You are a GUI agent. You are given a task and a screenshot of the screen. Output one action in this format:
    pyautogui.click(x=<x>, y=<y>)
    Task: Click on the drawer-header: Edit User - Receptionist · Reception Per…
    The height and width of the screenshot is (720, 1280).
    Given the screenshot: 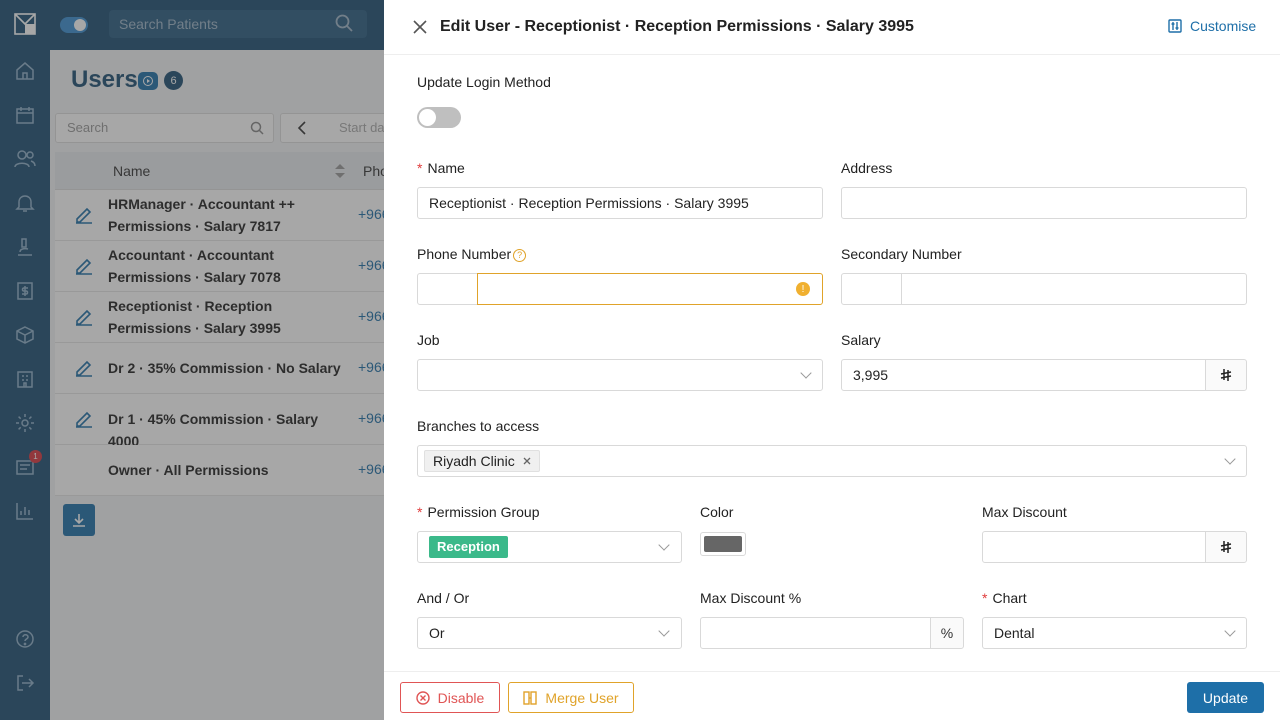 What is the action you would take?
    pyautogui.click(x=832, y=27)
    